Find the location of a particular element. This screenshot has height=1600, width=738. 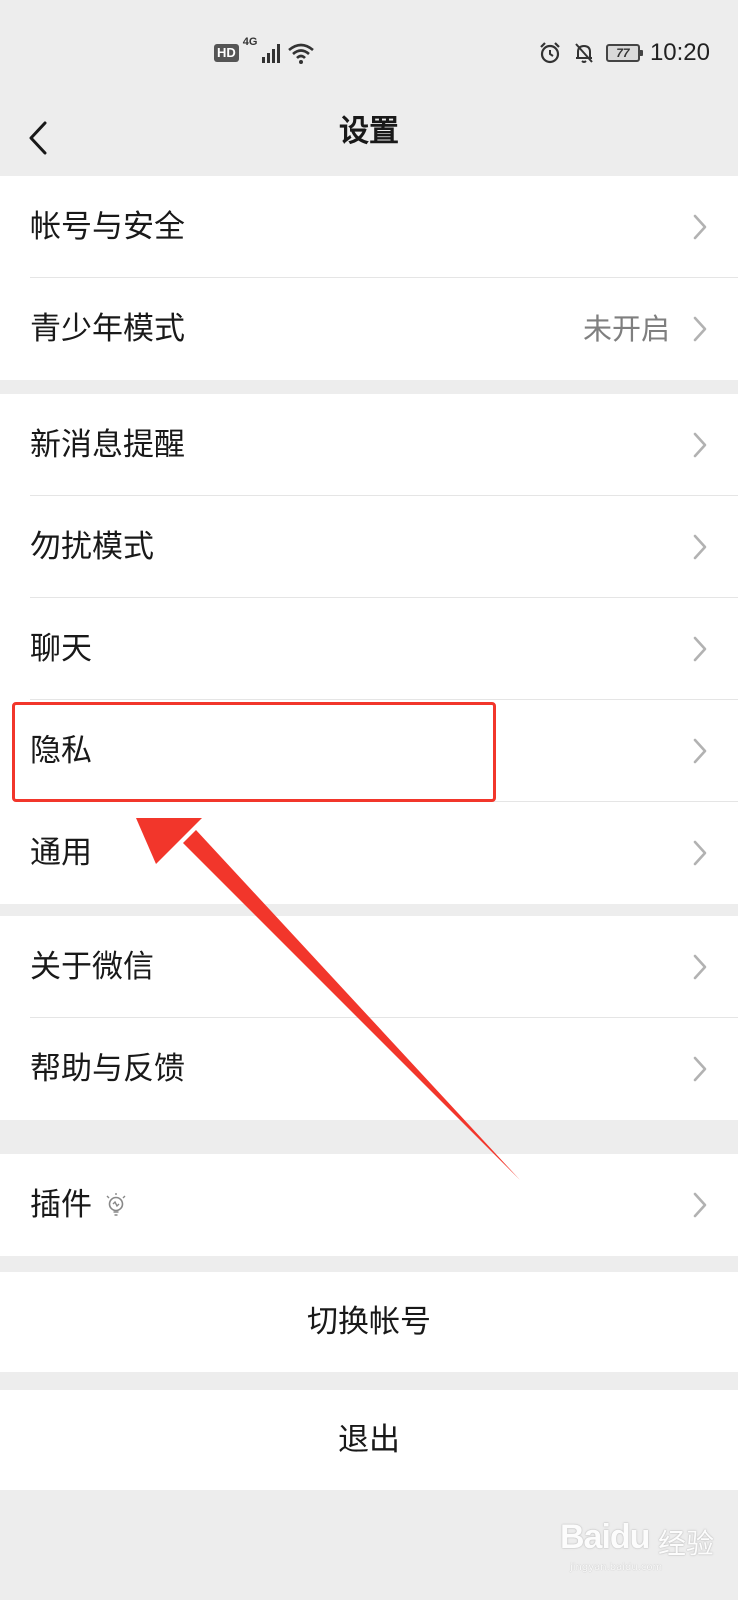

watermark-url: jingyan.baidu.com is located at coordinates (616, 1567).